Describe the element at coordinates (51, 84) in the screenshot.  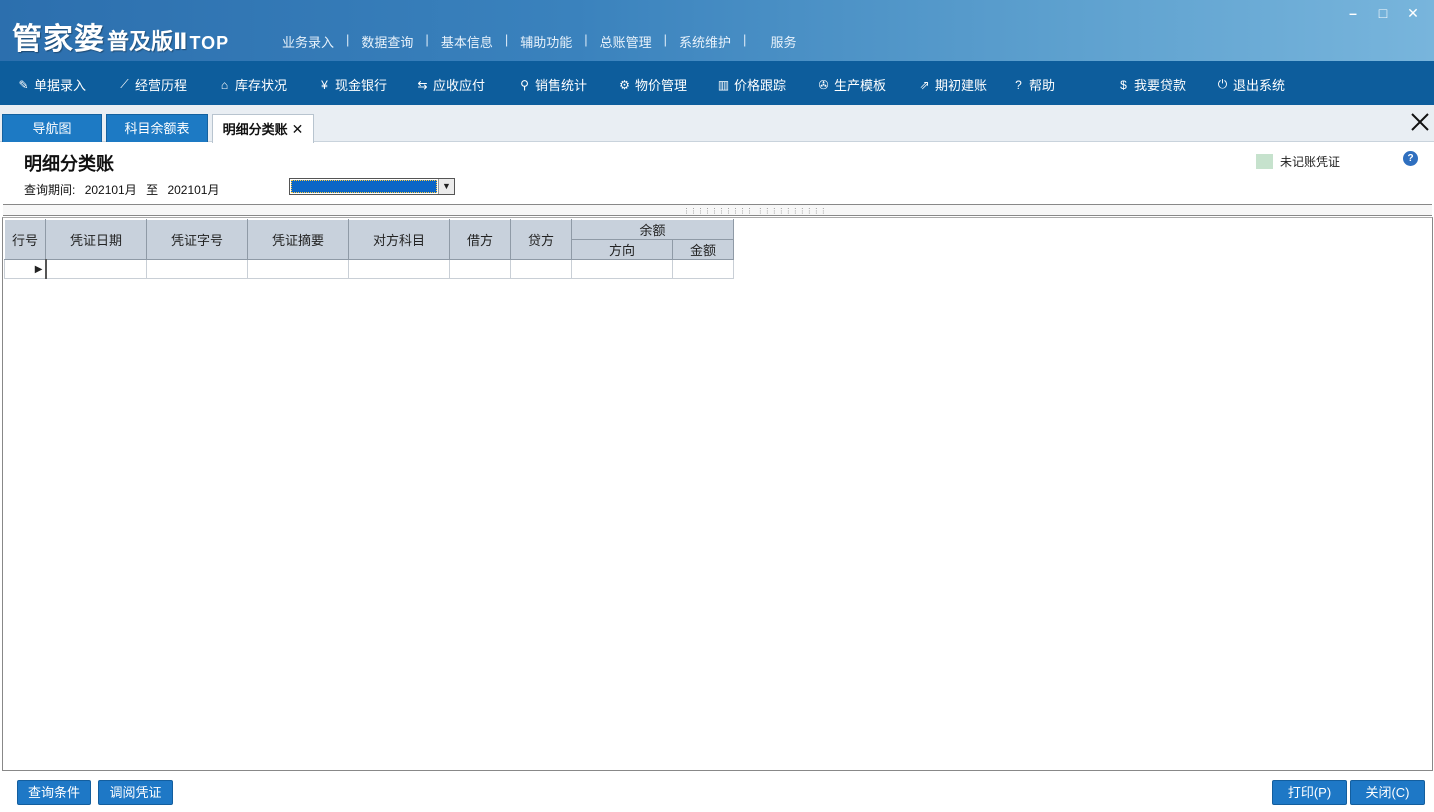
I see `toolbar-document-entry: ✎ 单据录入` at that location.